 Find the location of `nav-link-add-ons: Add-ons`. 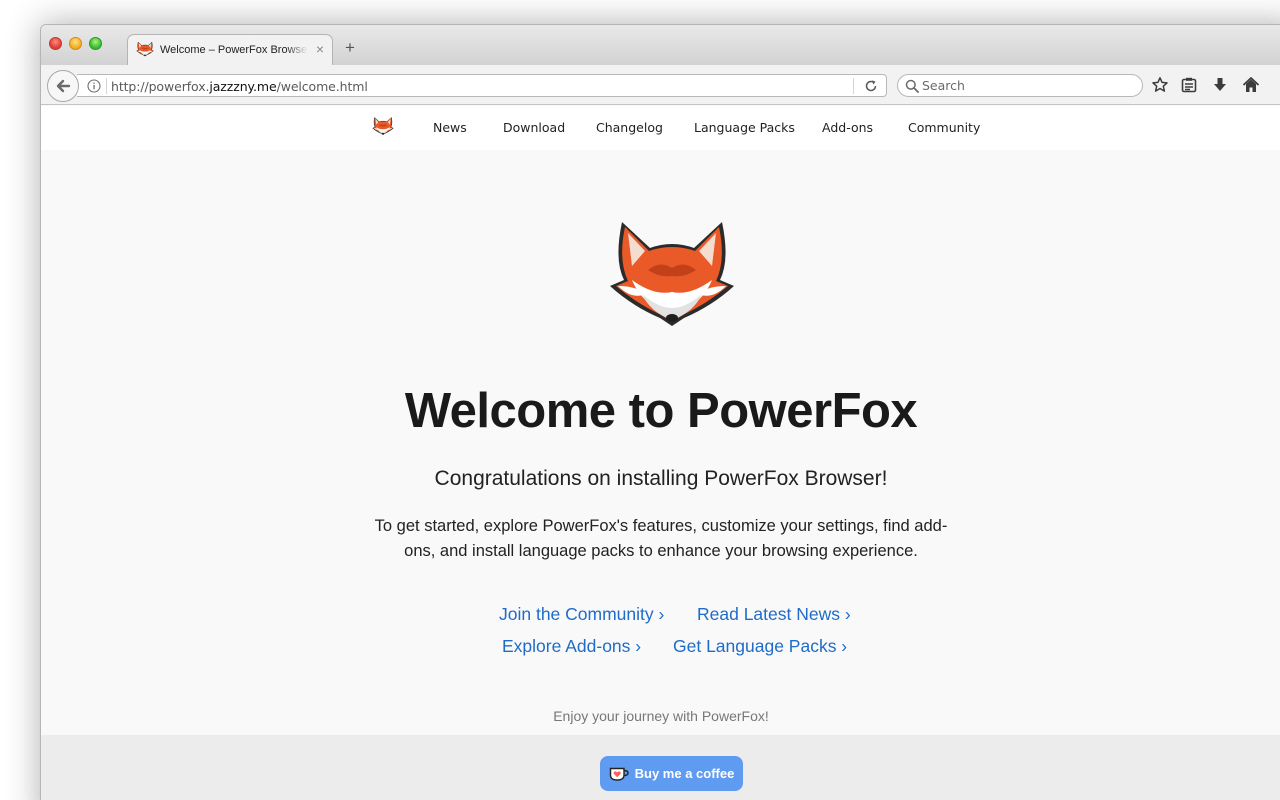

nav-link-add-ons: Add-ons is located at coordinates (847, 127).